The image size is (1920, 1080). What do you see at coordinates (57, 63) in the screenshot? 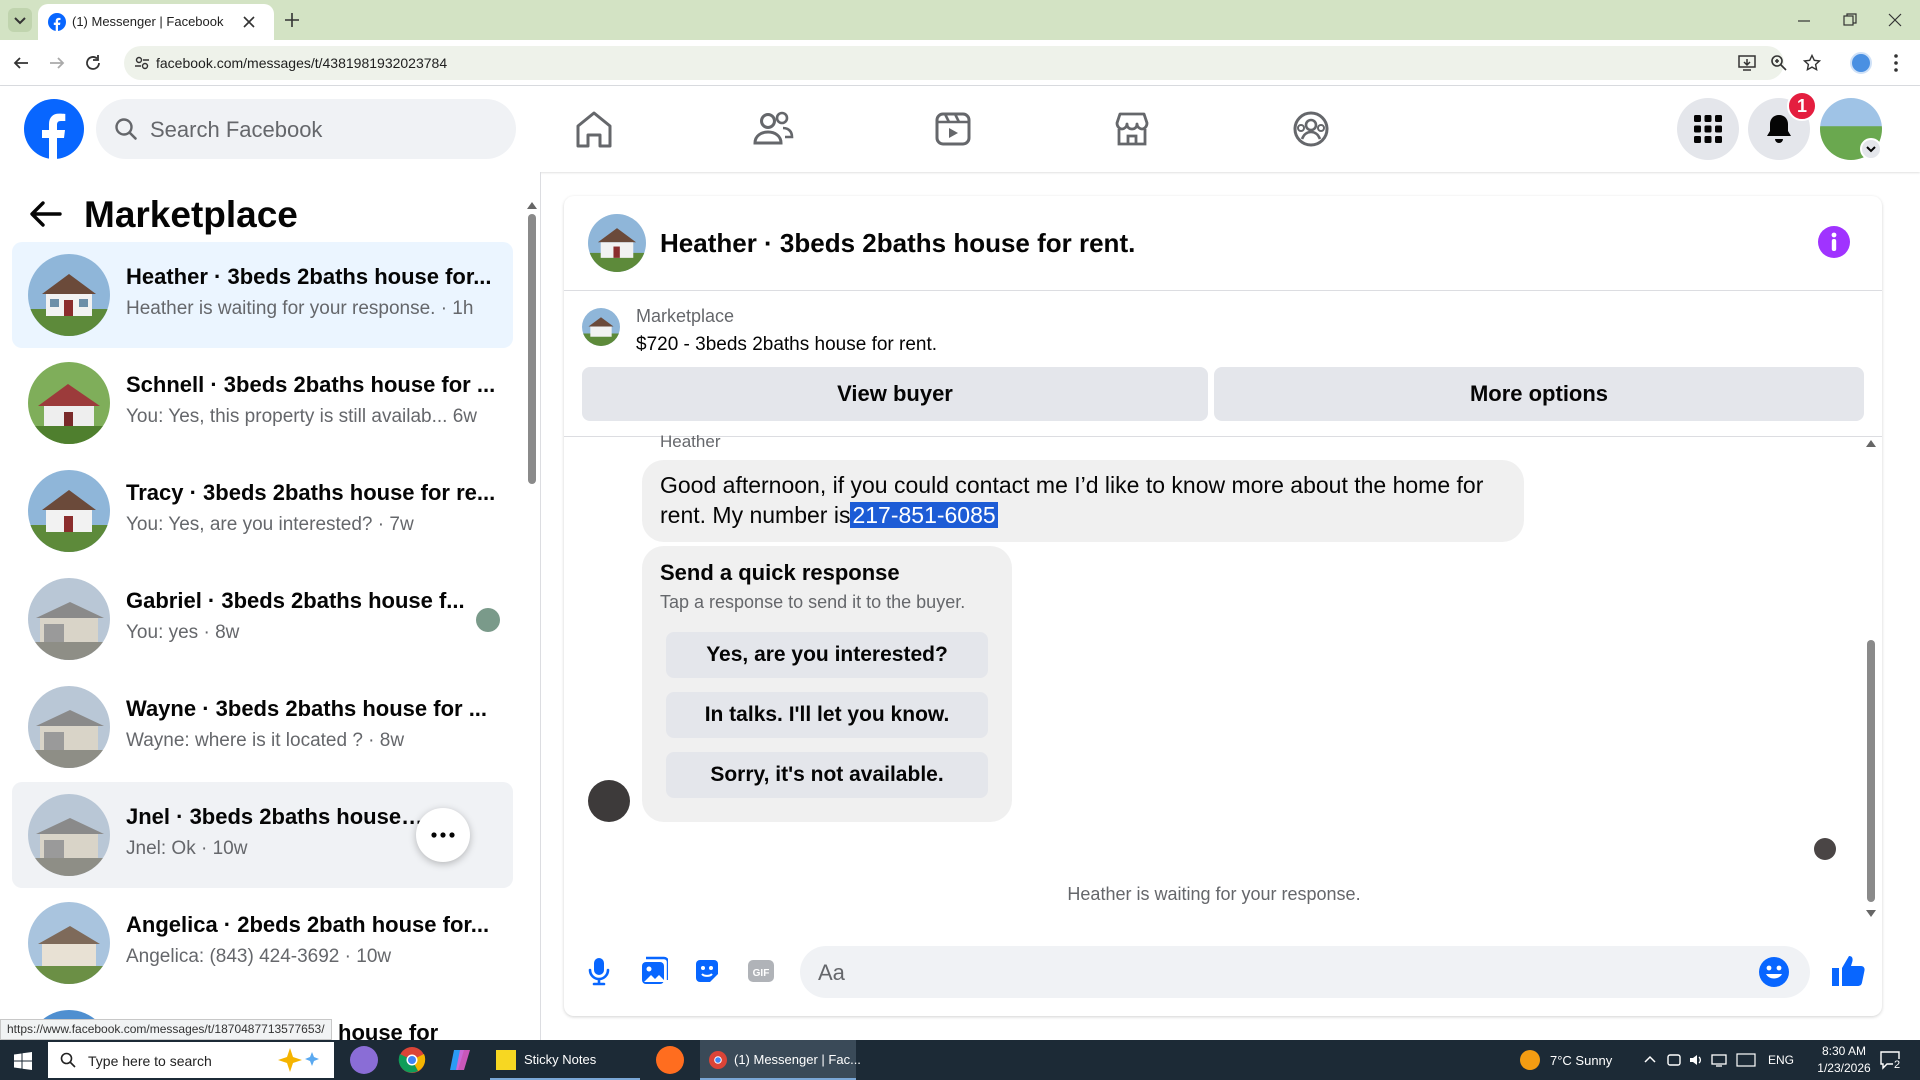
I see `forward-icon` at bounding box center [57, 63].